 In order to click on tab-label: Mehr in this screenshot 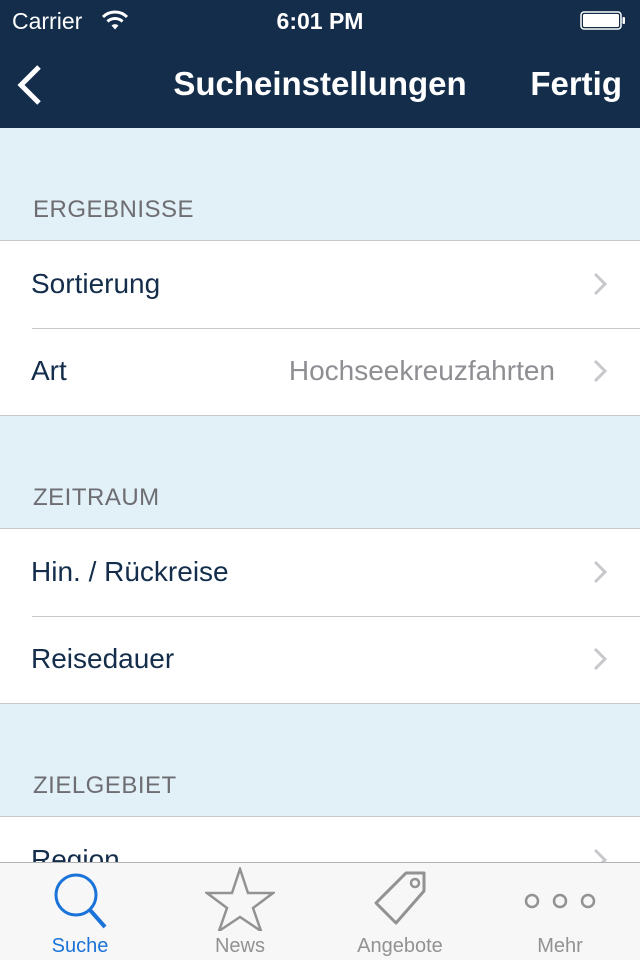, I will do `click(560, 946)`.